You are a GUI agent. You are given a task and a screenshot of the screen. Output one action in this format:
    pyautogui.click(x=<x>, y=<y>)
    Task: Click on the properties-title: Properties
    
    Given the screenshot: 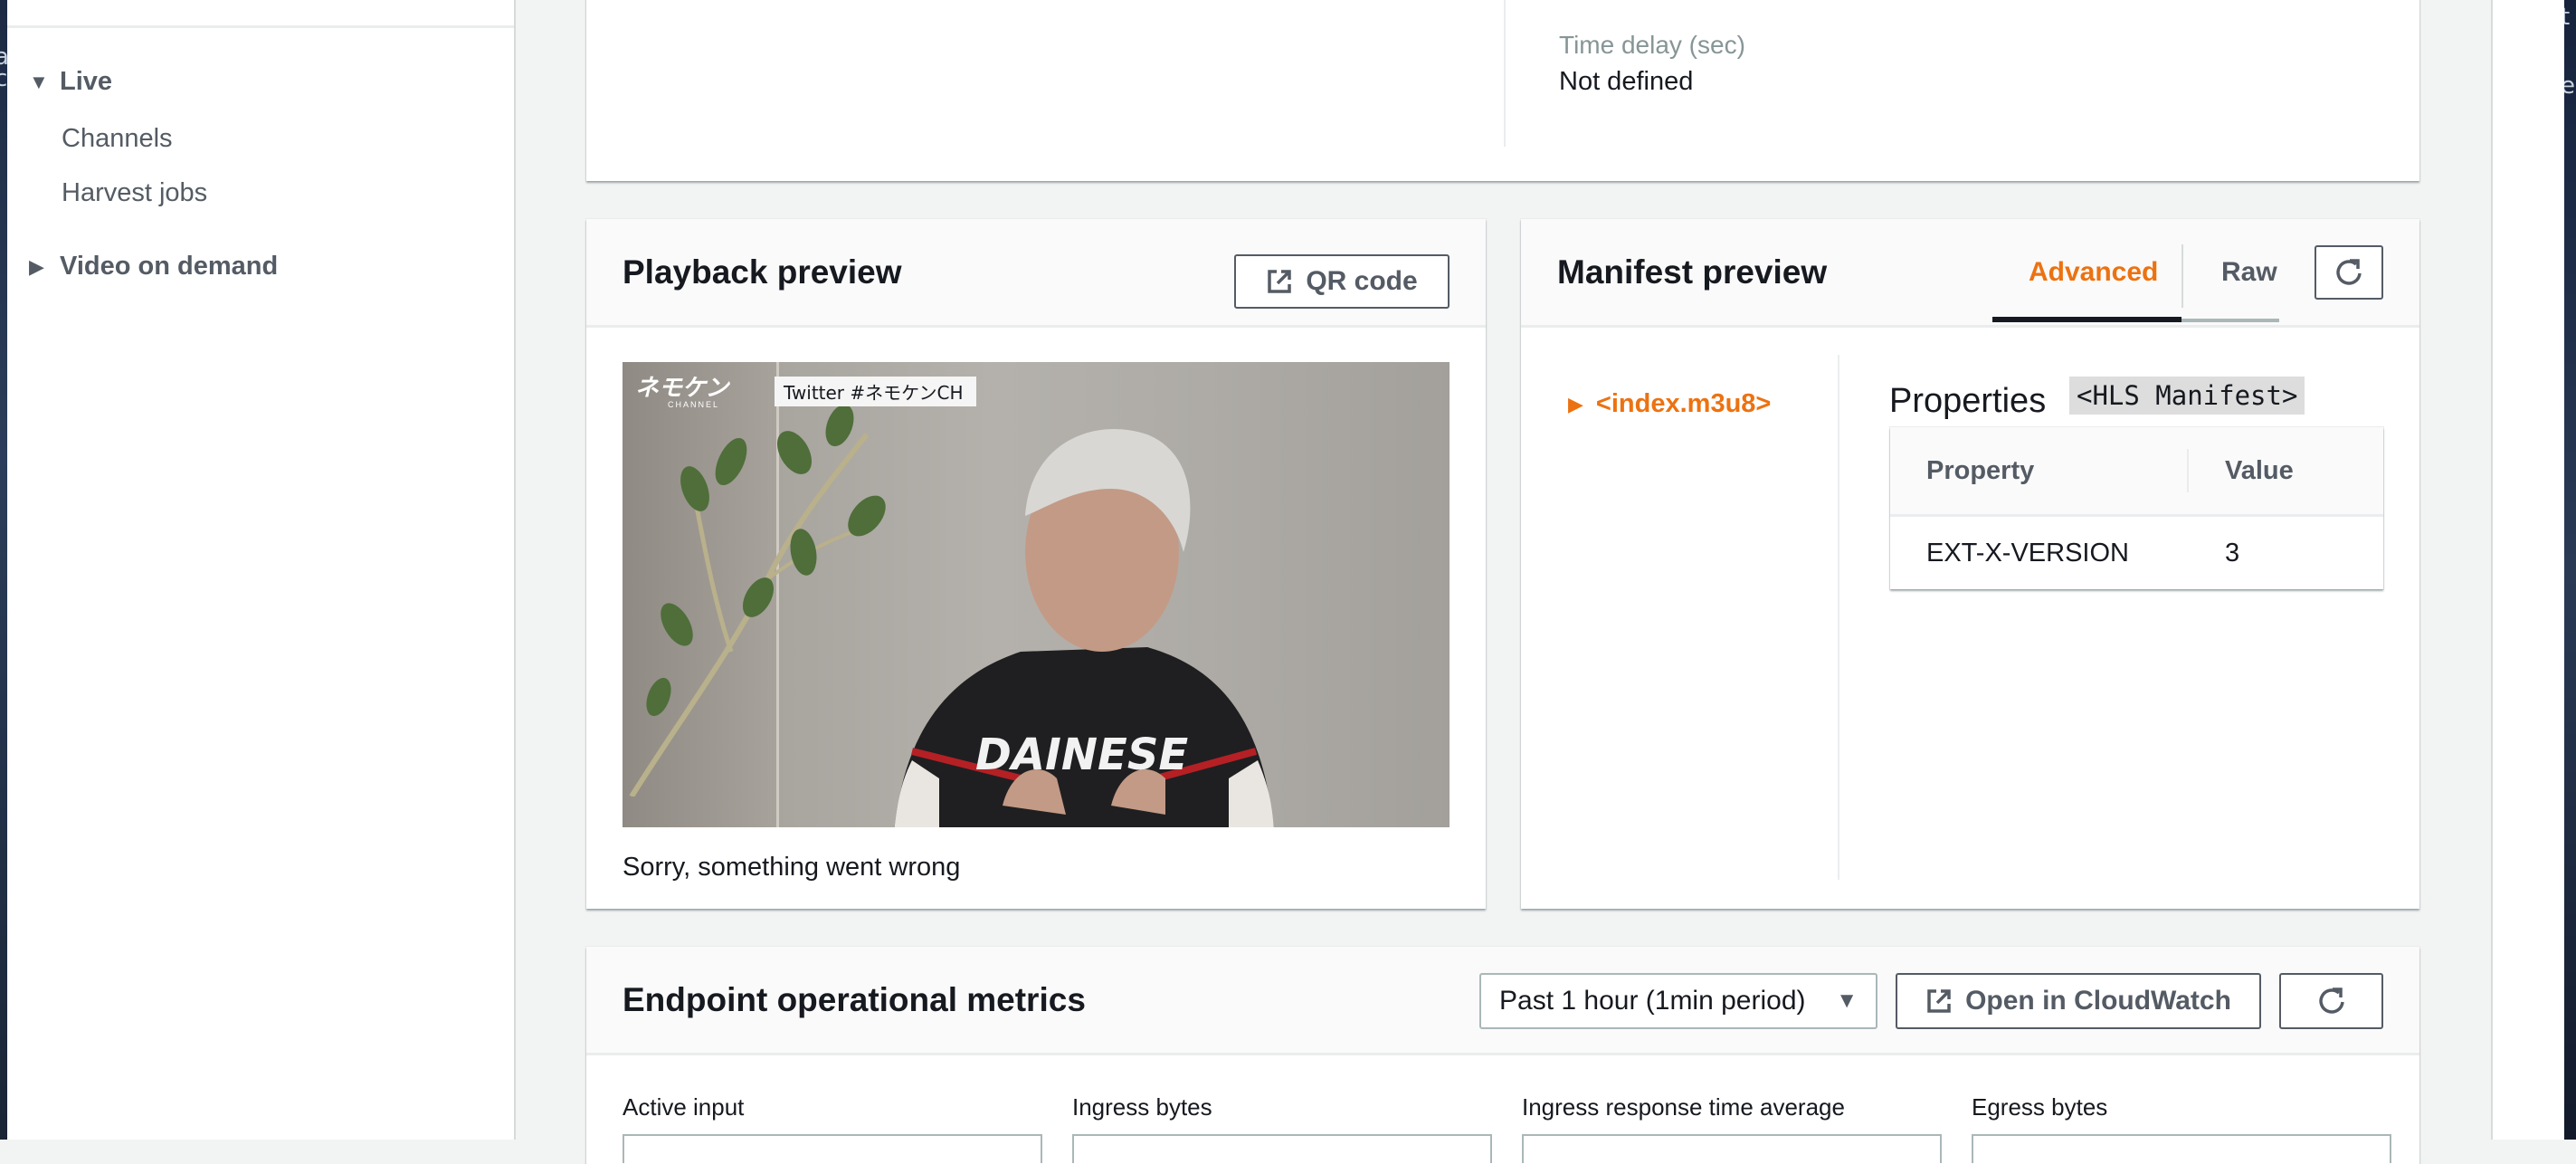 What is the action you would take?
    pyautogui.click(x=1968, y=401)
    